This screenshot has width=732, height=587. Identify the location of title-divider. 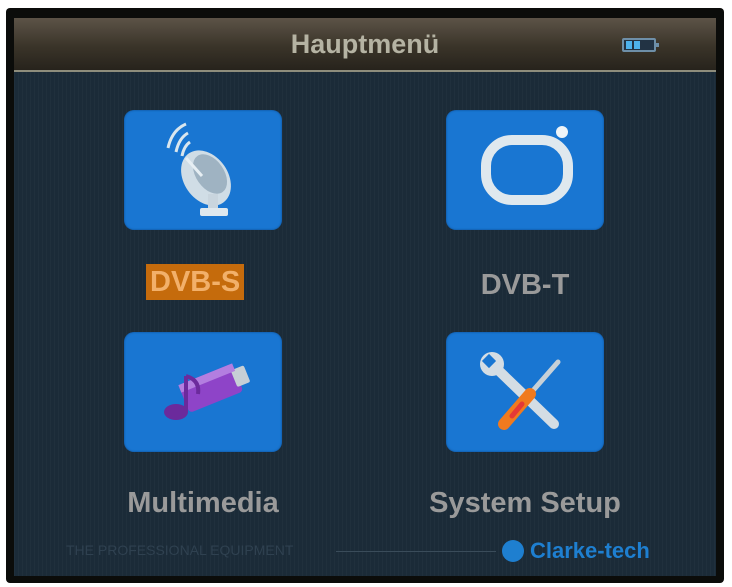
(365, 71).